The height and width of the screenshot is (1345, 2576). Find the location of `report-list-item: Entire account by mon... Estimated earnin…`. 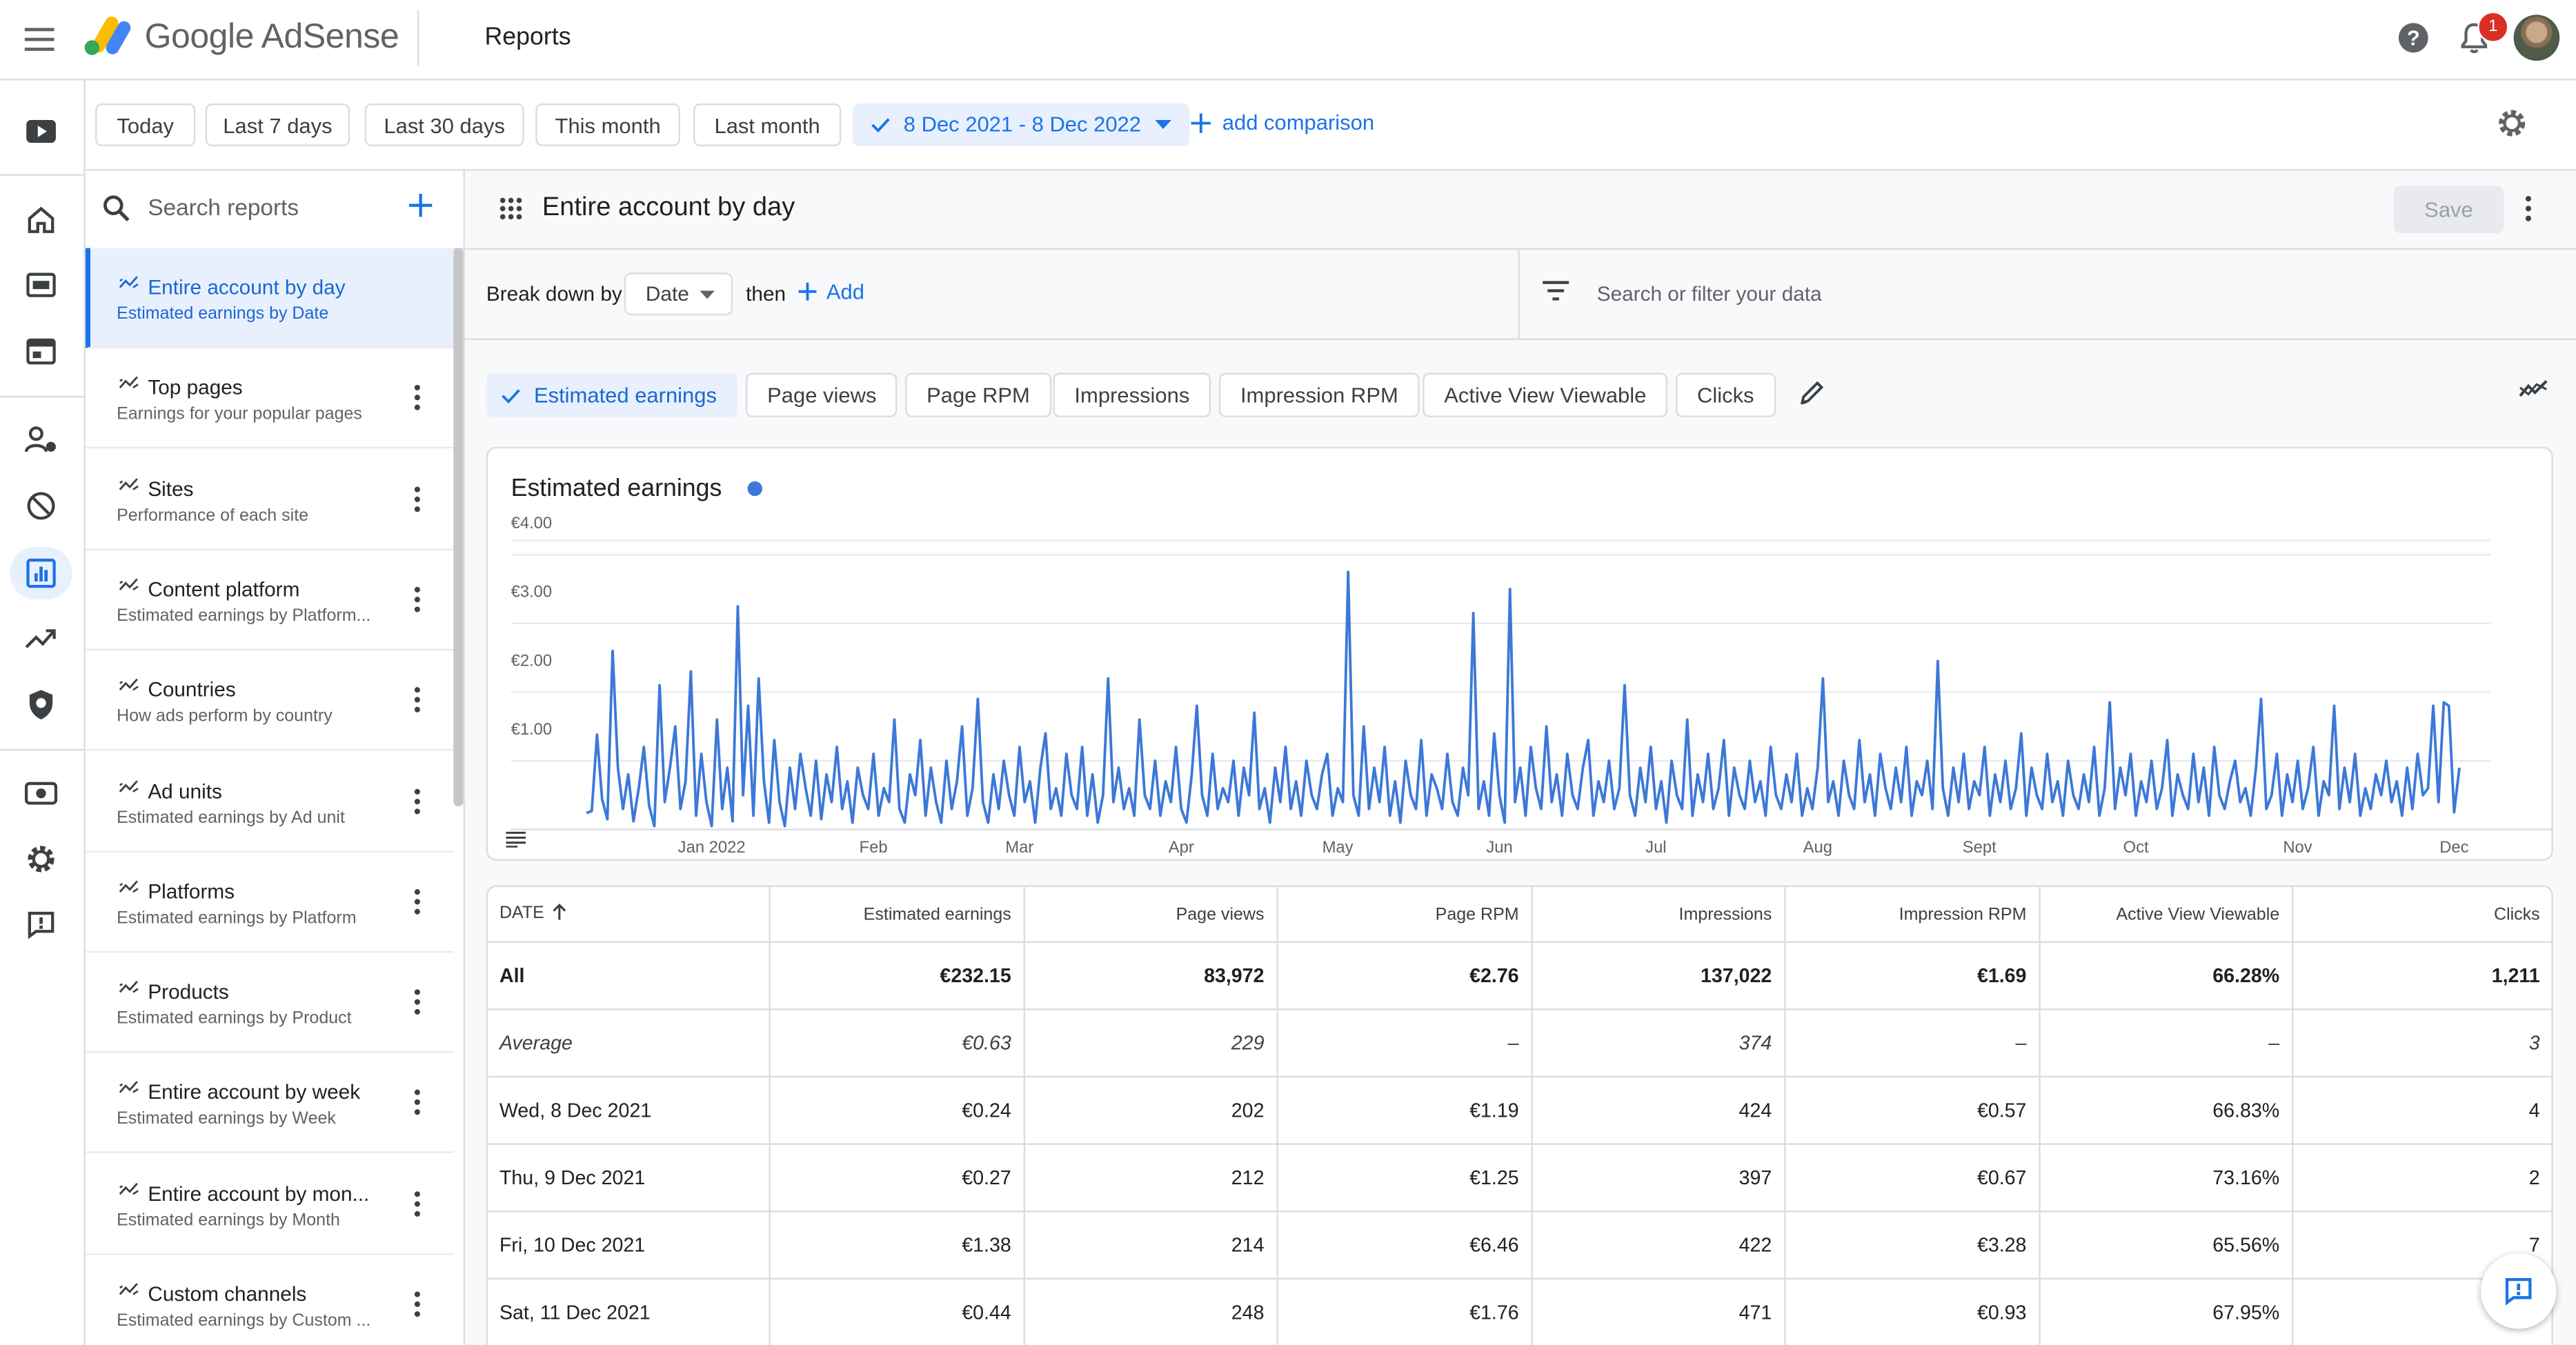

report-list-item: Entire account by mon... Estimated earnin… is located at coordinates (269, 1204).